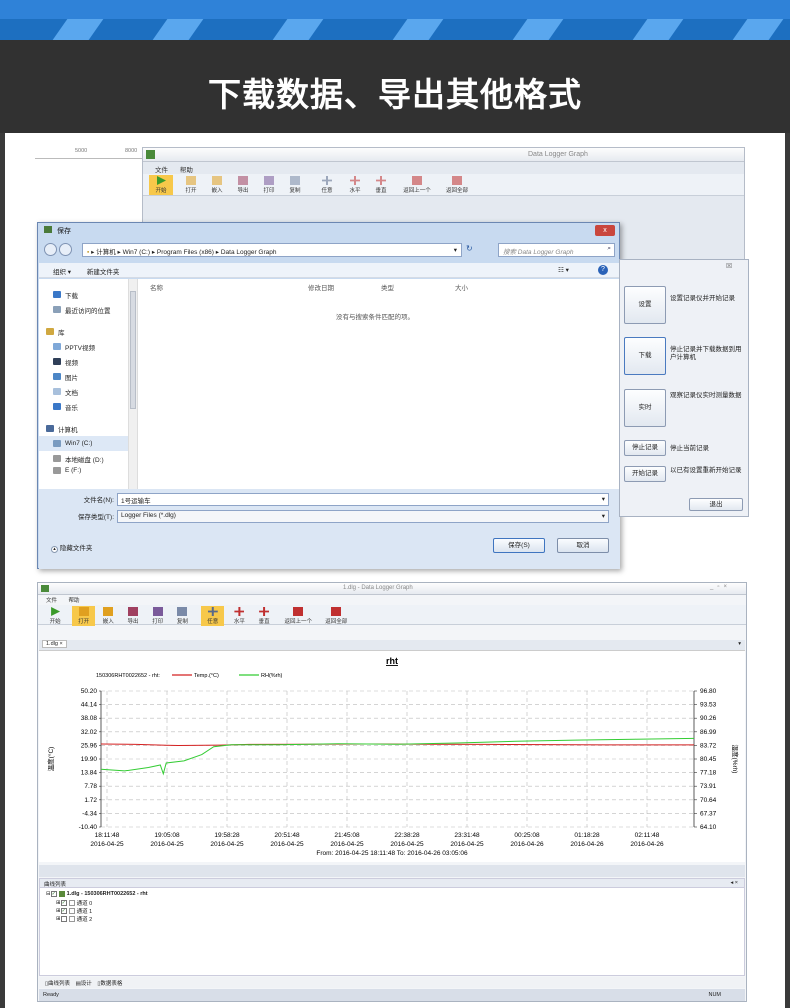  I want to click on nav-library: 库, so click(86, 331).